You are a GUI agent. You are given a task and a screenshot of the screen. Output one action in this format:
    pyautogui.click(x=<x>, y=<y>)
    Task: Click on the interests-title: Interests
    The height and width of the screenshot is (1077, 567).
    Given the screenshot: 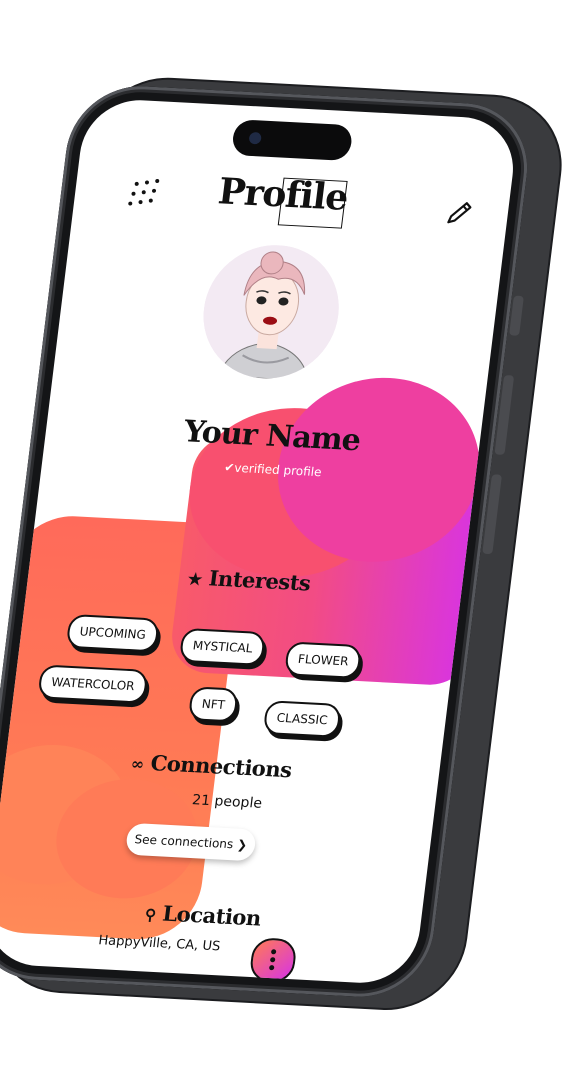 What is the action you would take?
    pyautogui.click(x=259, y=580)
    